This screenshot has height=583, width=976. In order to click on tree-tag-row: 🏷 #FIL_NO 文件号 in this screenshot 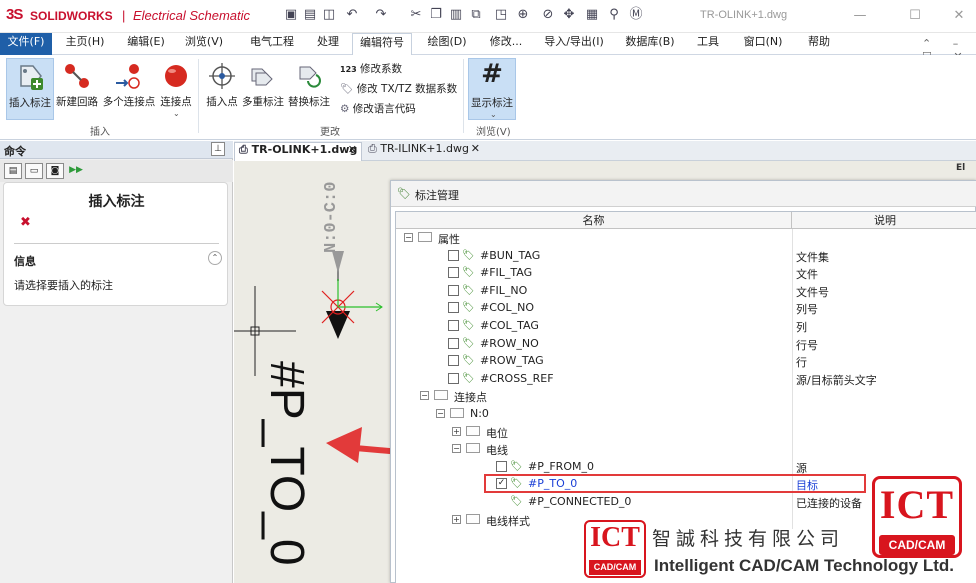, I will do `click(686, 290)`.